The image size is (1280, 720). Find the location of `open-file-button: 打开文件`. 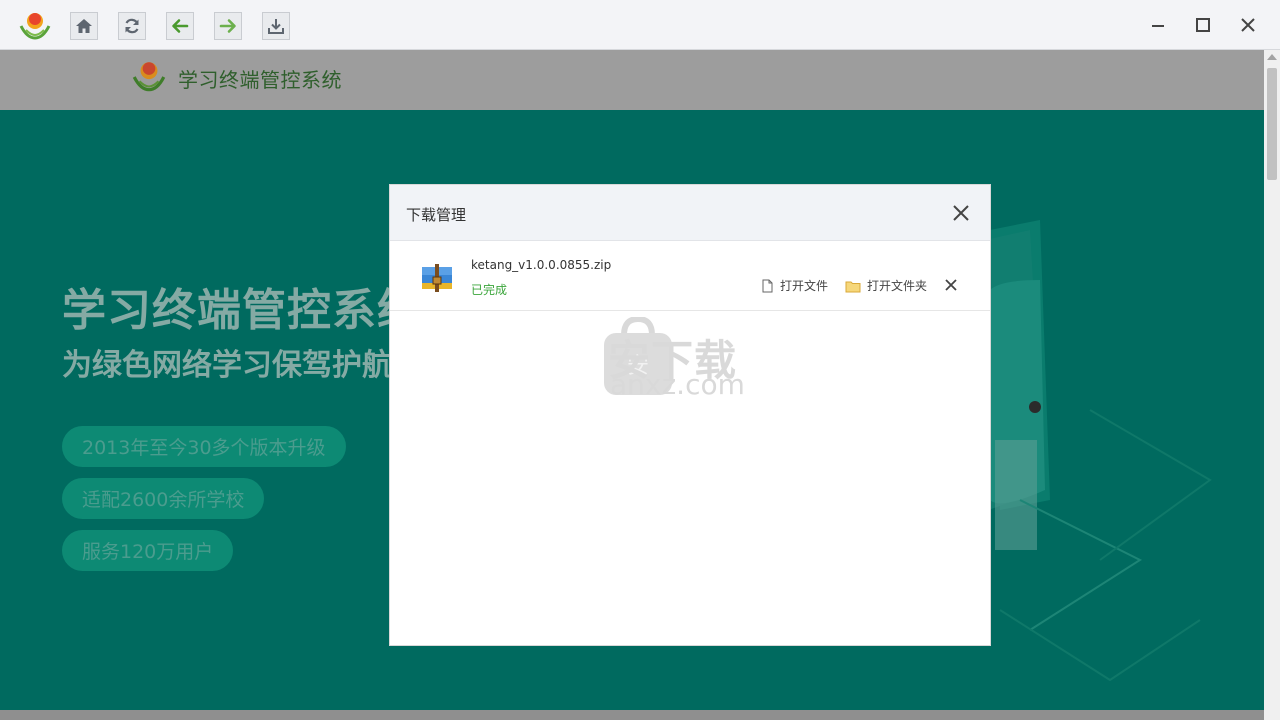

open-file-button: 打开文件 is located at coordinates (794, 285).